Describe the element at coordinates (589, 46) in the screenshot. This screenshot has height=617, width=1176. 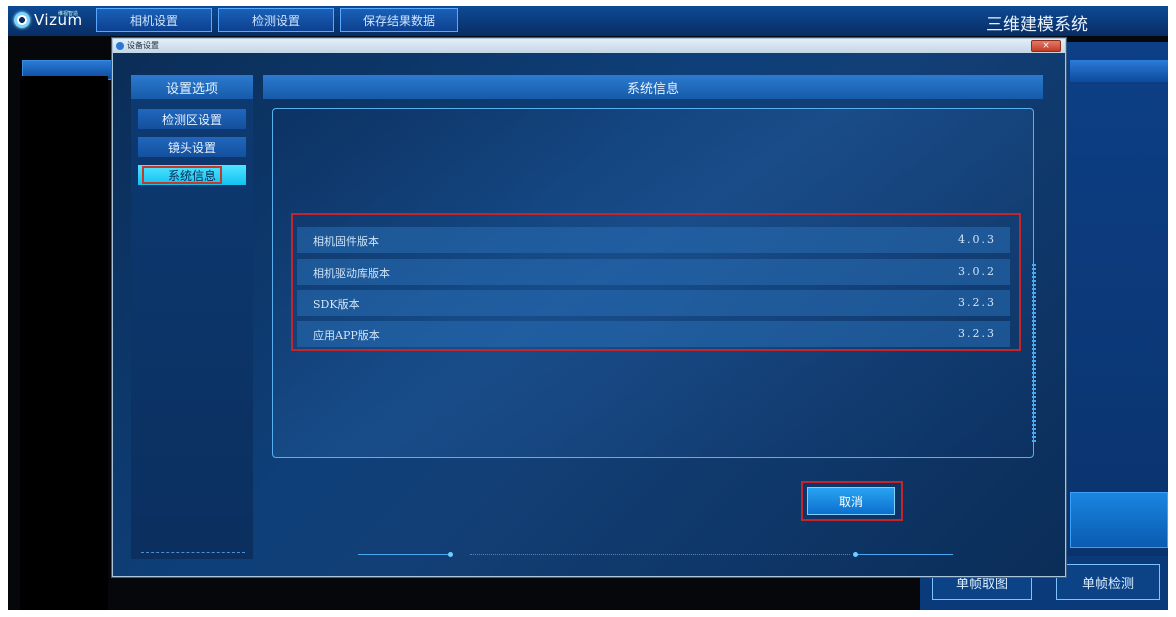
I see `dialog-titlebar: 设备设置 ×` at that location.